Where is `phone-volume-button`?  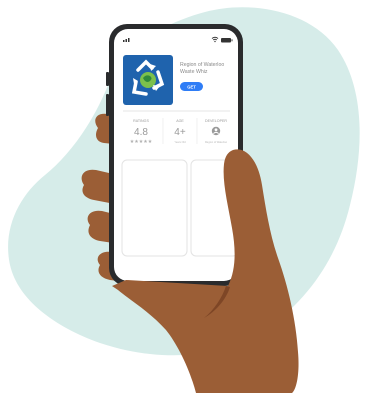 phone-volume-button is located at coordinates (107, 105).